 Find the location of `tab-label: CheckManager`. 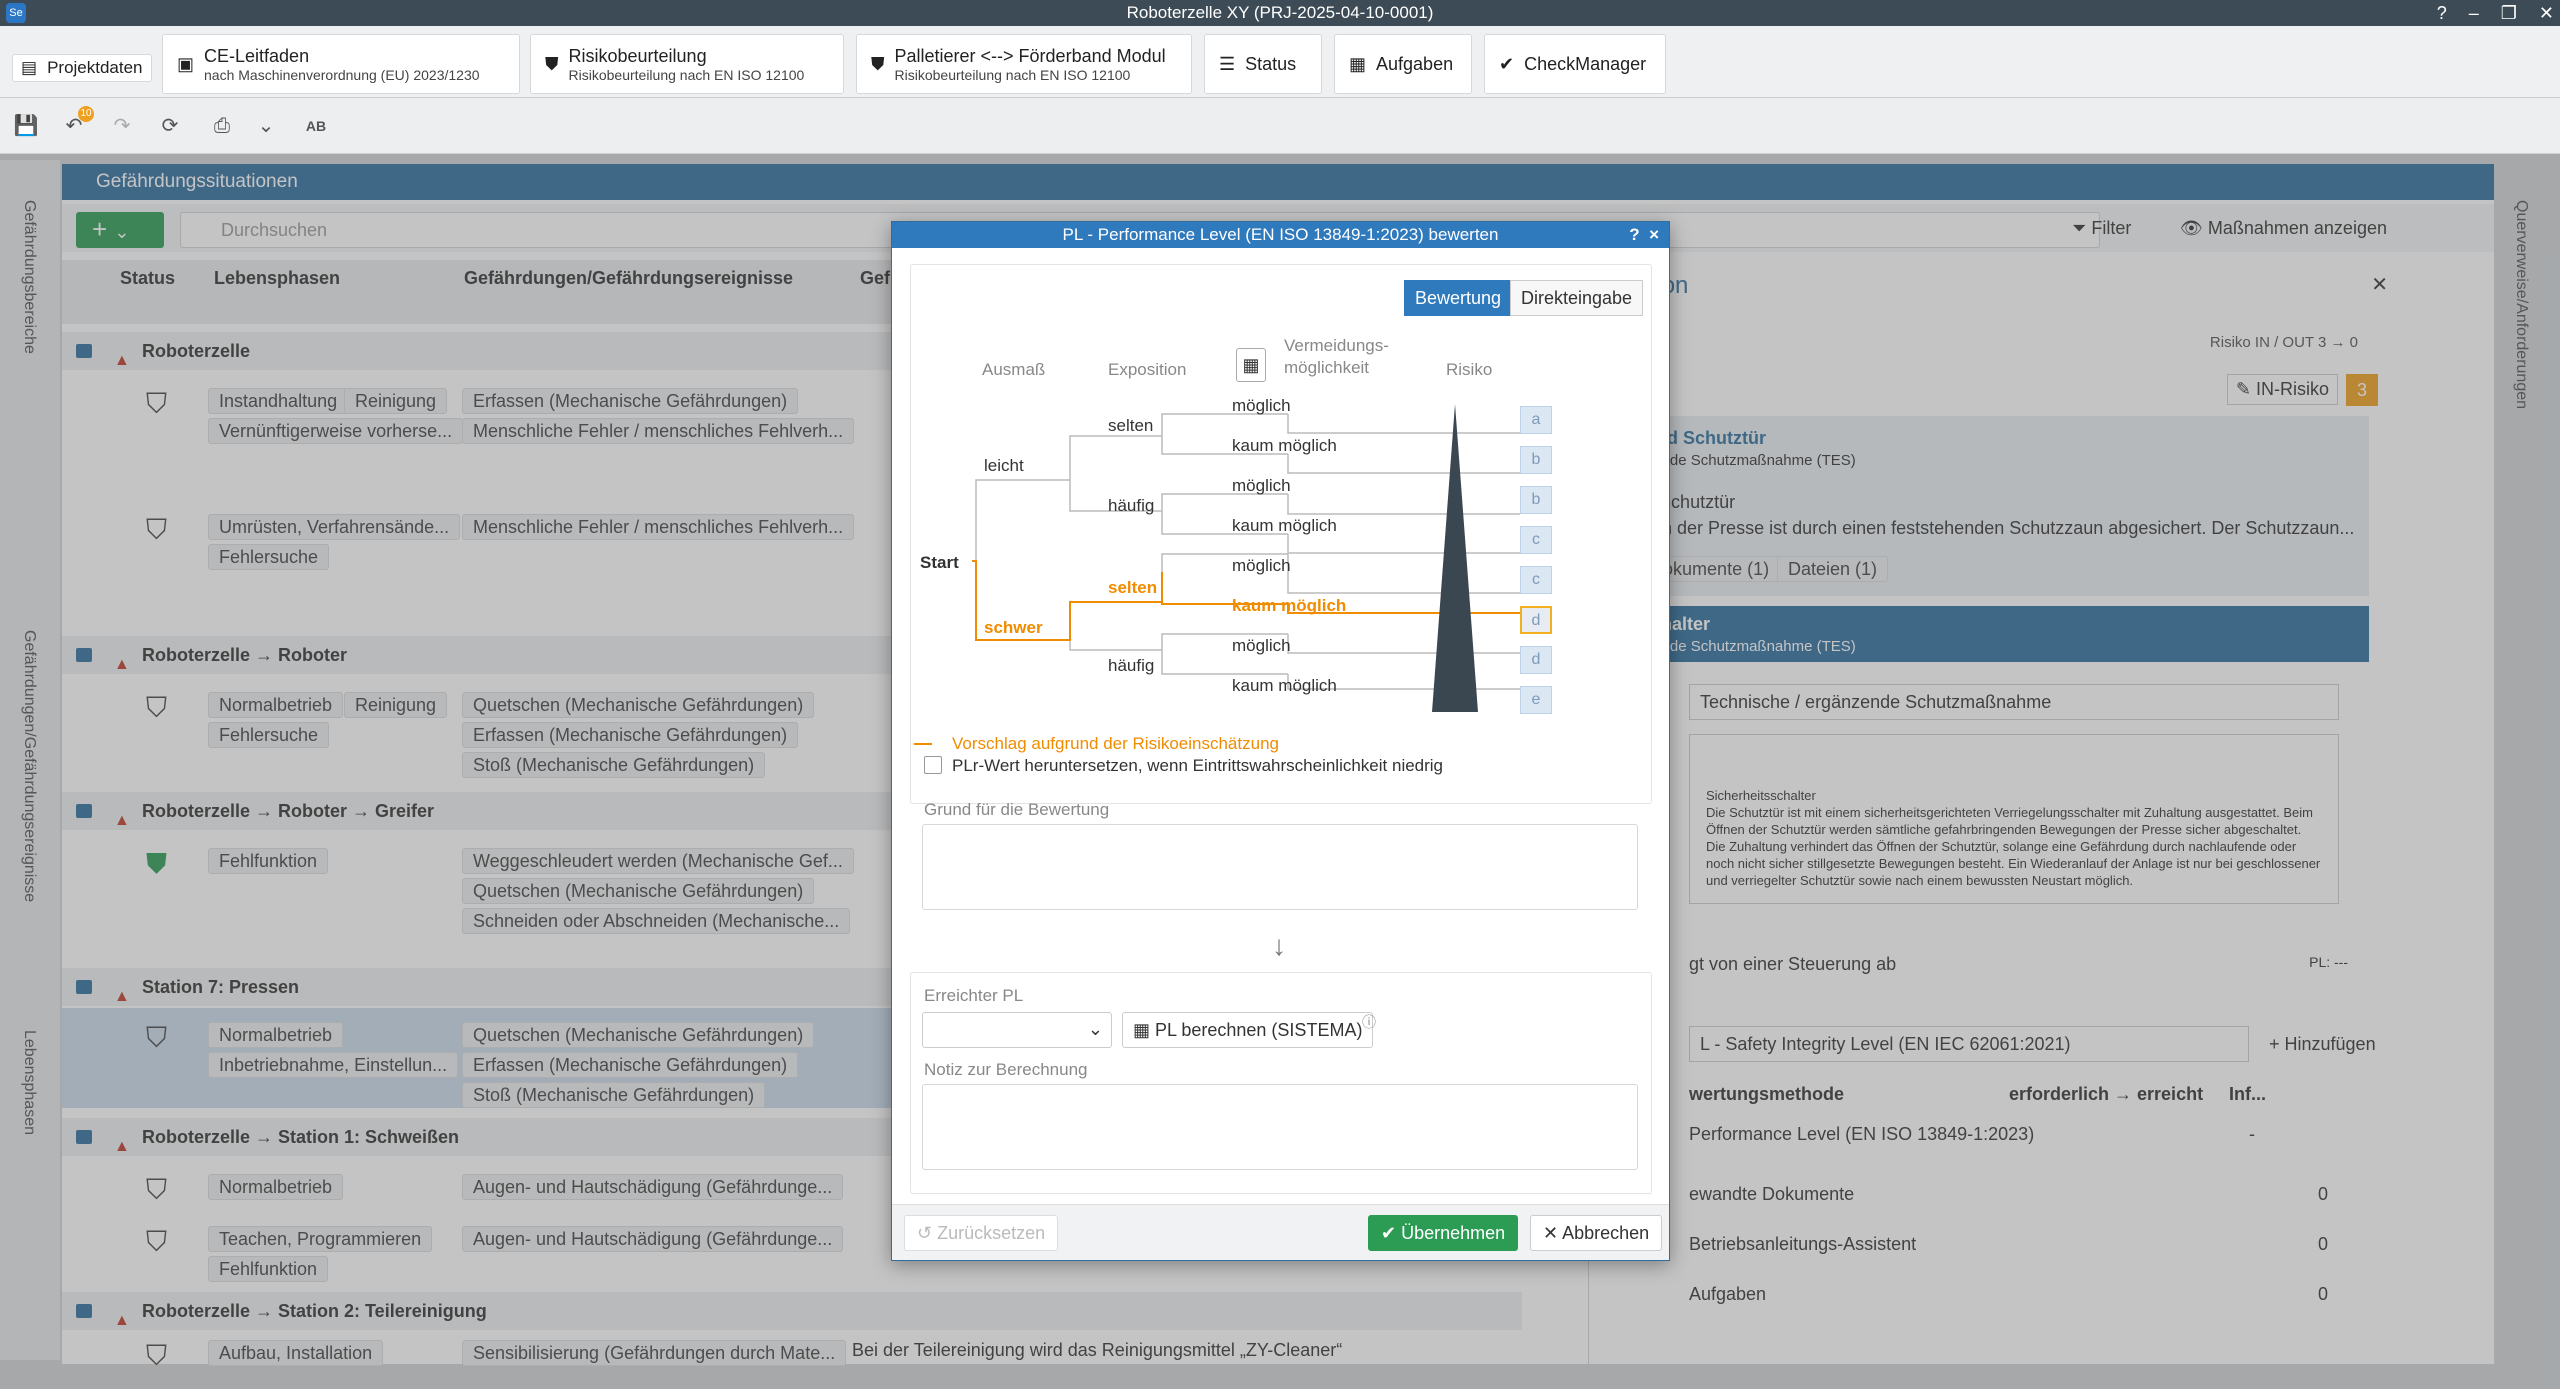

tab-label: CheckManager is located at coordinates (1585, 63).